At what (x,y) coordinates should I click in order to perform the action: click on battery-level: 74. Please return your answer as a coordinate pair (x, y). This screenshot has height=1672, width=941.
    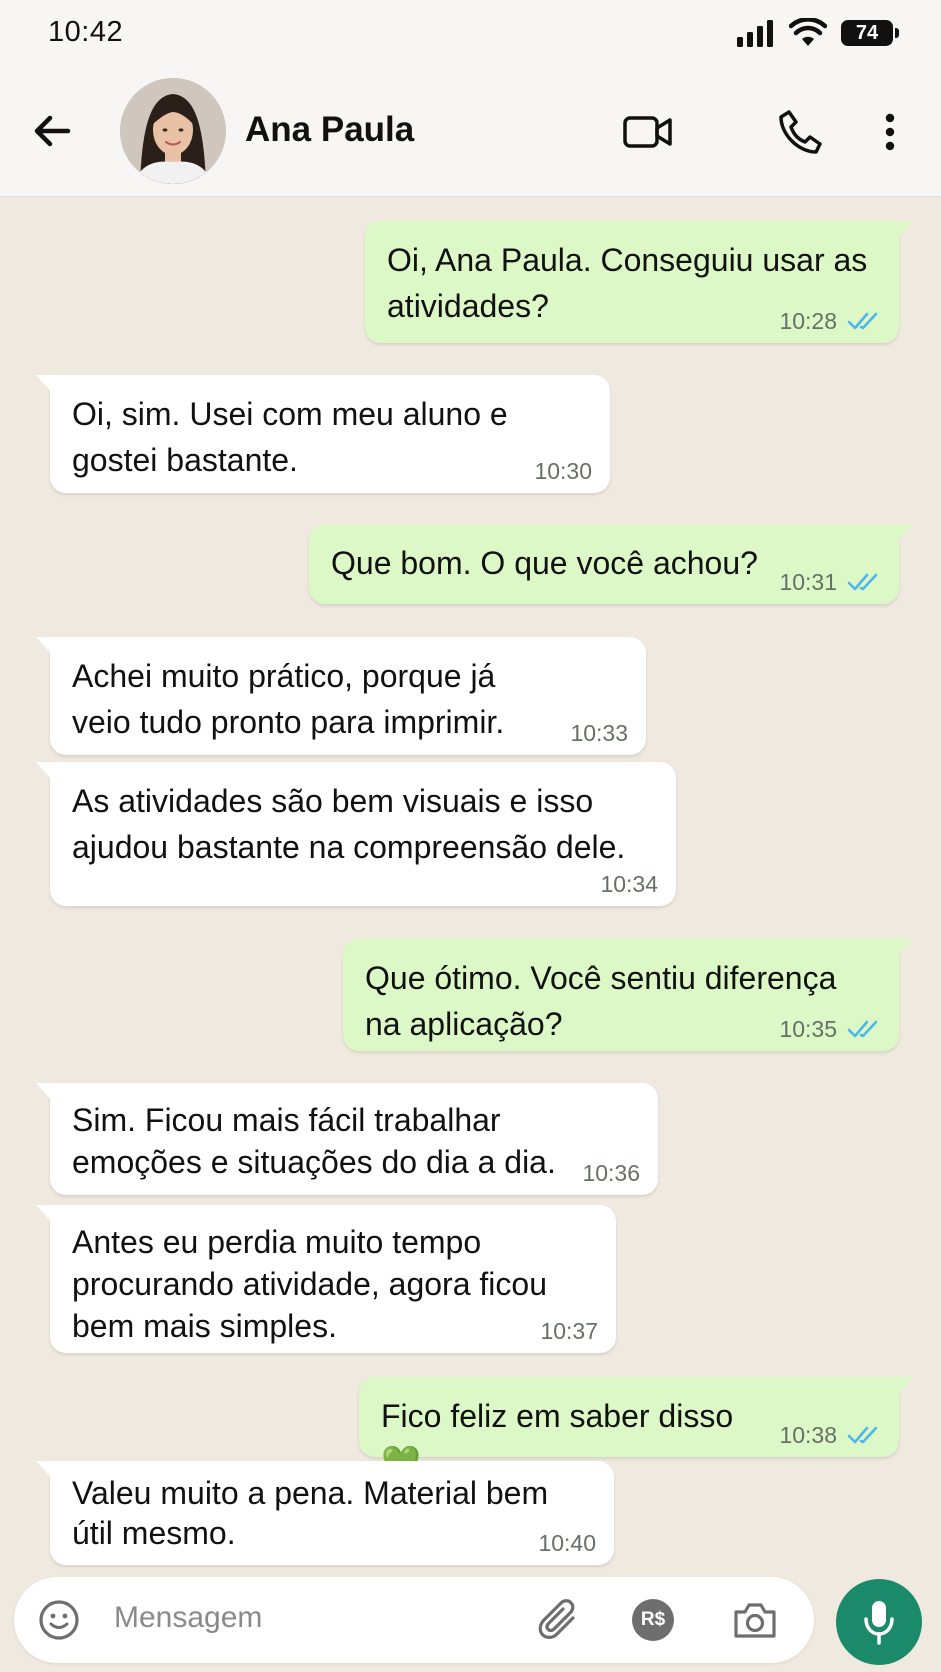
    Looking at the image, I should click on (867, 32).